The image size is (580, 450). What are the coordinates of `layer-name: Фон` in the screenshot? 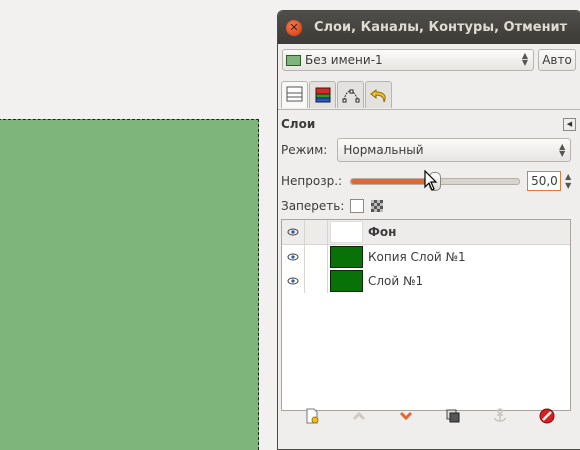 It's located at (382, 232).